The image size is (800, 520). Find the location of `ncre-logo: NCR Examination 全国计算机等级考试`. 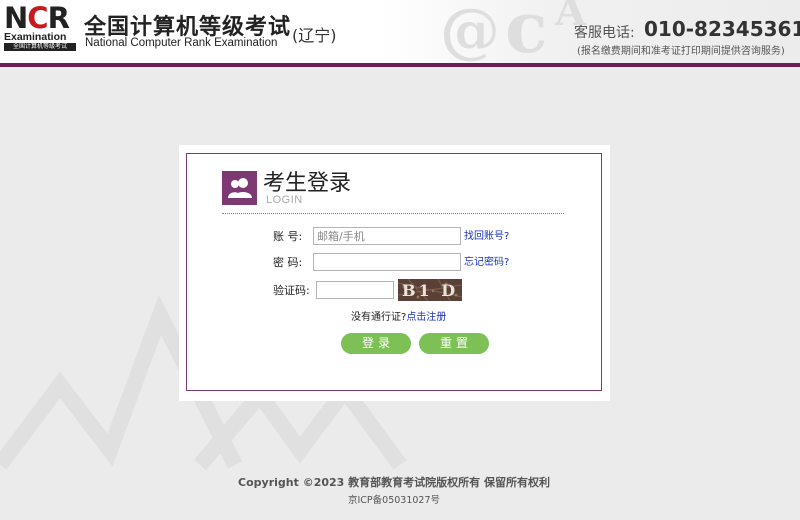

ncre-logo: NCR Examination 全国计算机等级考试 is located at coordinates (40, 27).